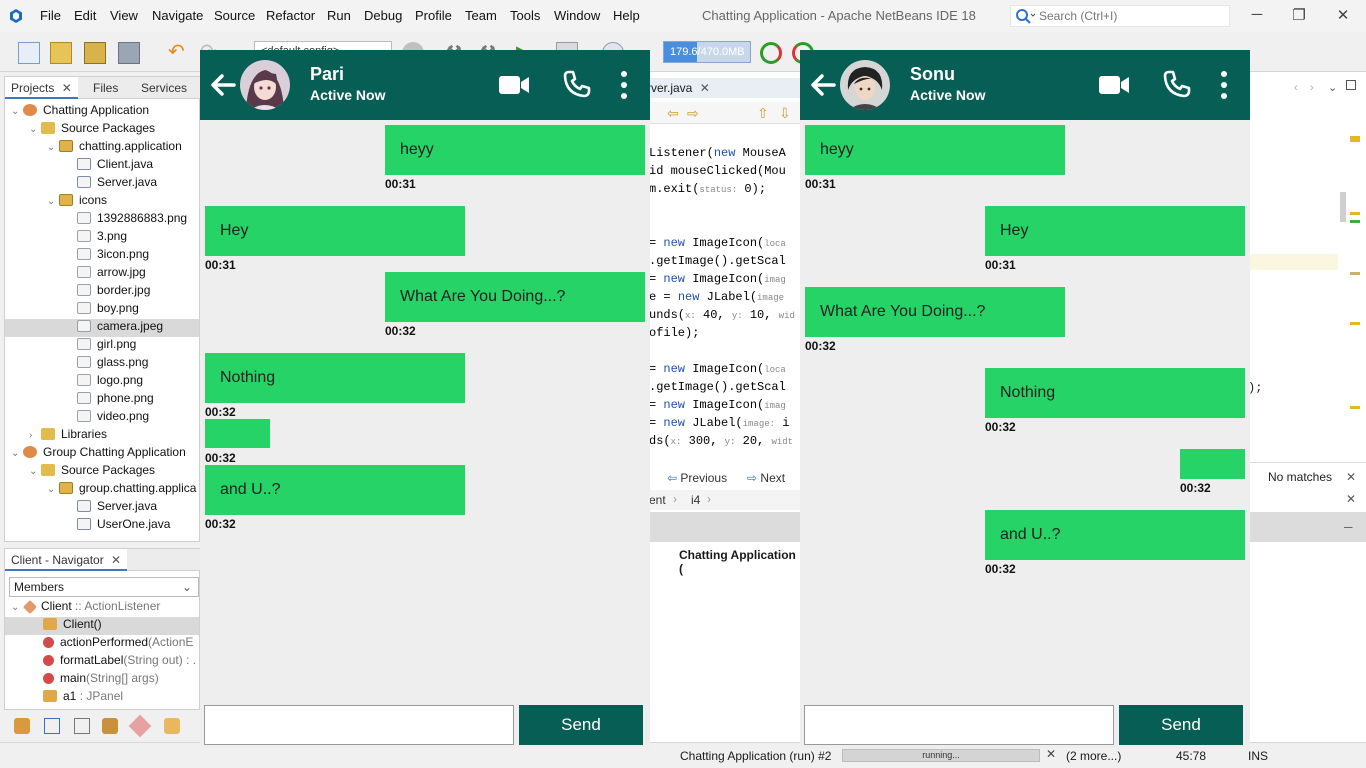 This screenshot has height=768, width=1366. I want to click on message-input, so click(359, 725).